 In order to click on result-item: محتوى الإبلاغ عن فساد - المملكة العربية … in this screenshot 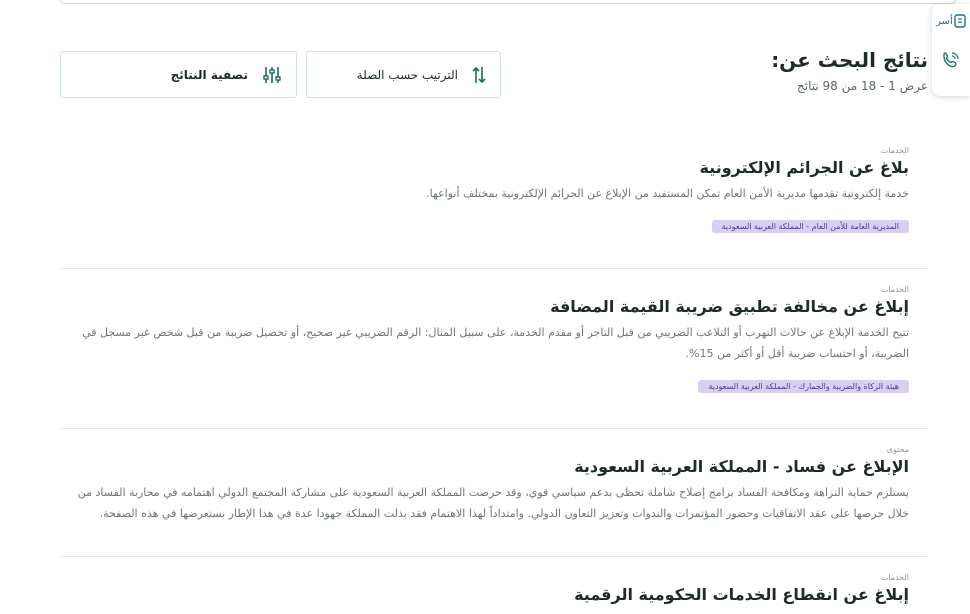, I will do `click(493, 484)`.